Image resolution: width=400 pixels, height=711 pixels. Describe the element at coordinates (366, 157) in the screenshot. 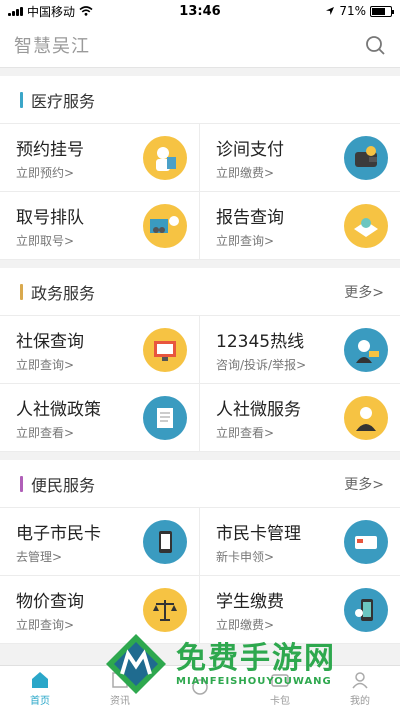

I see `wallet-icon` at that location.